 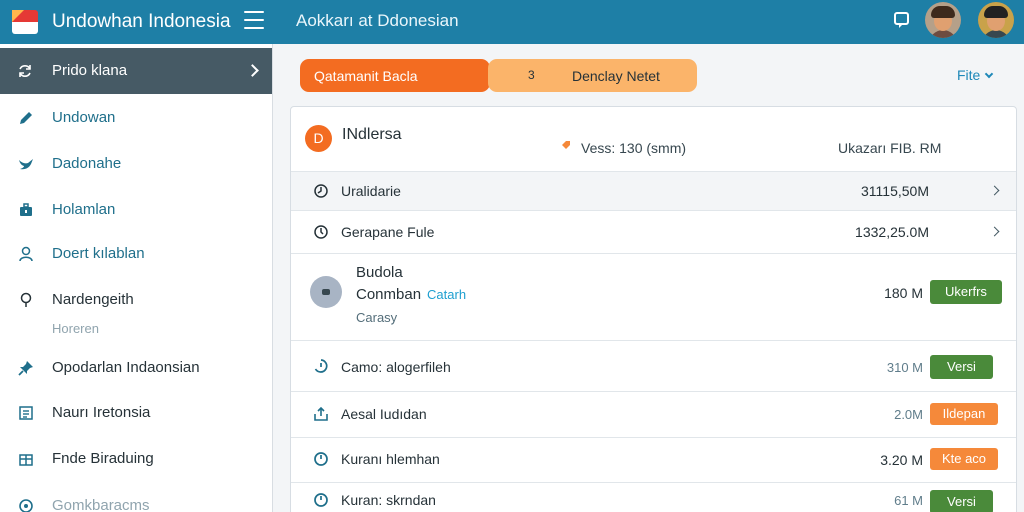 I want to click on user-company-name: Conmban, so click(x=389, y=294).